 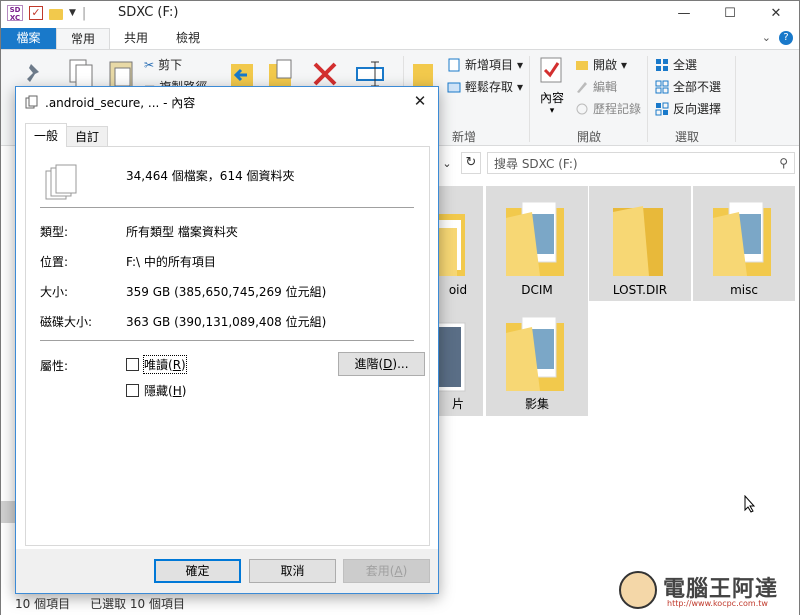 What do you see at coordinates (36, 13) in the screenshot?
I see `properties-quick-icon: ✓` at bounding box center [36, 13].